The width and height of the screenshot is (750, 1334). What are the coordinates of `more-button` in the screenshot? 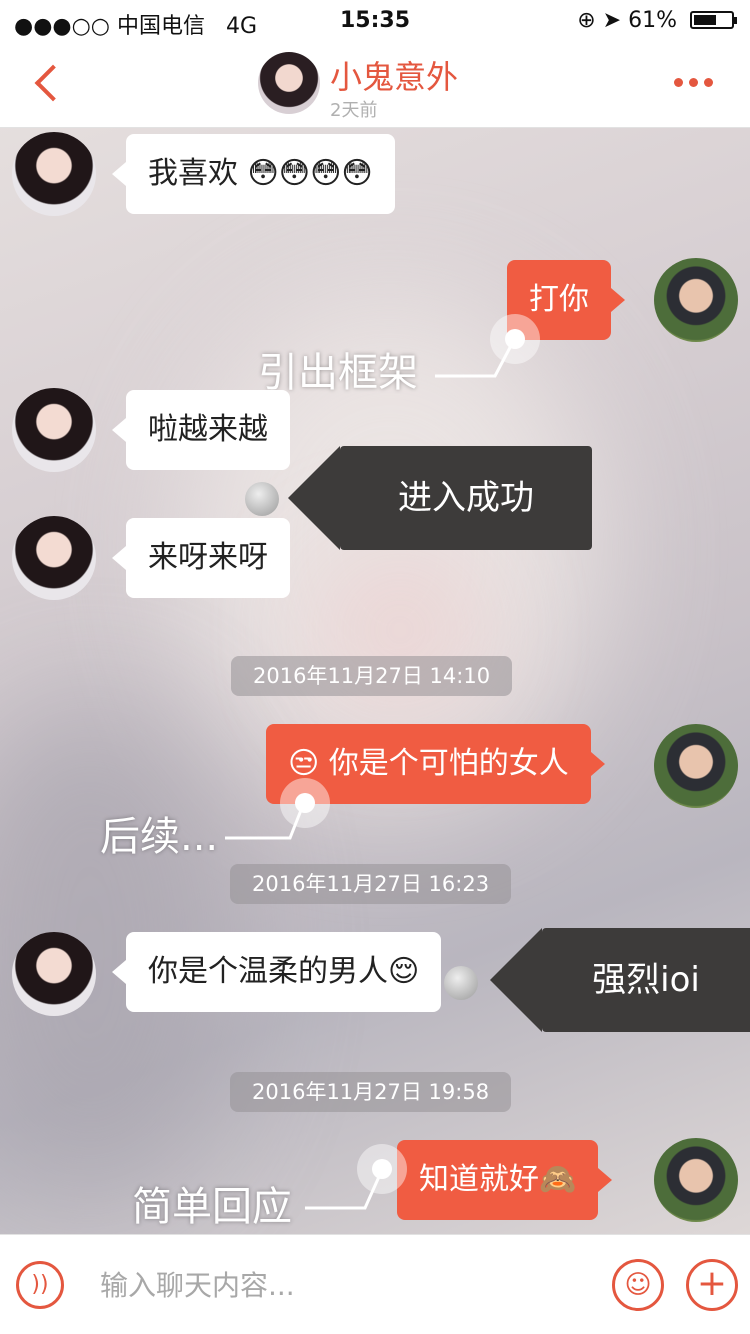 It's located at (699, 84).